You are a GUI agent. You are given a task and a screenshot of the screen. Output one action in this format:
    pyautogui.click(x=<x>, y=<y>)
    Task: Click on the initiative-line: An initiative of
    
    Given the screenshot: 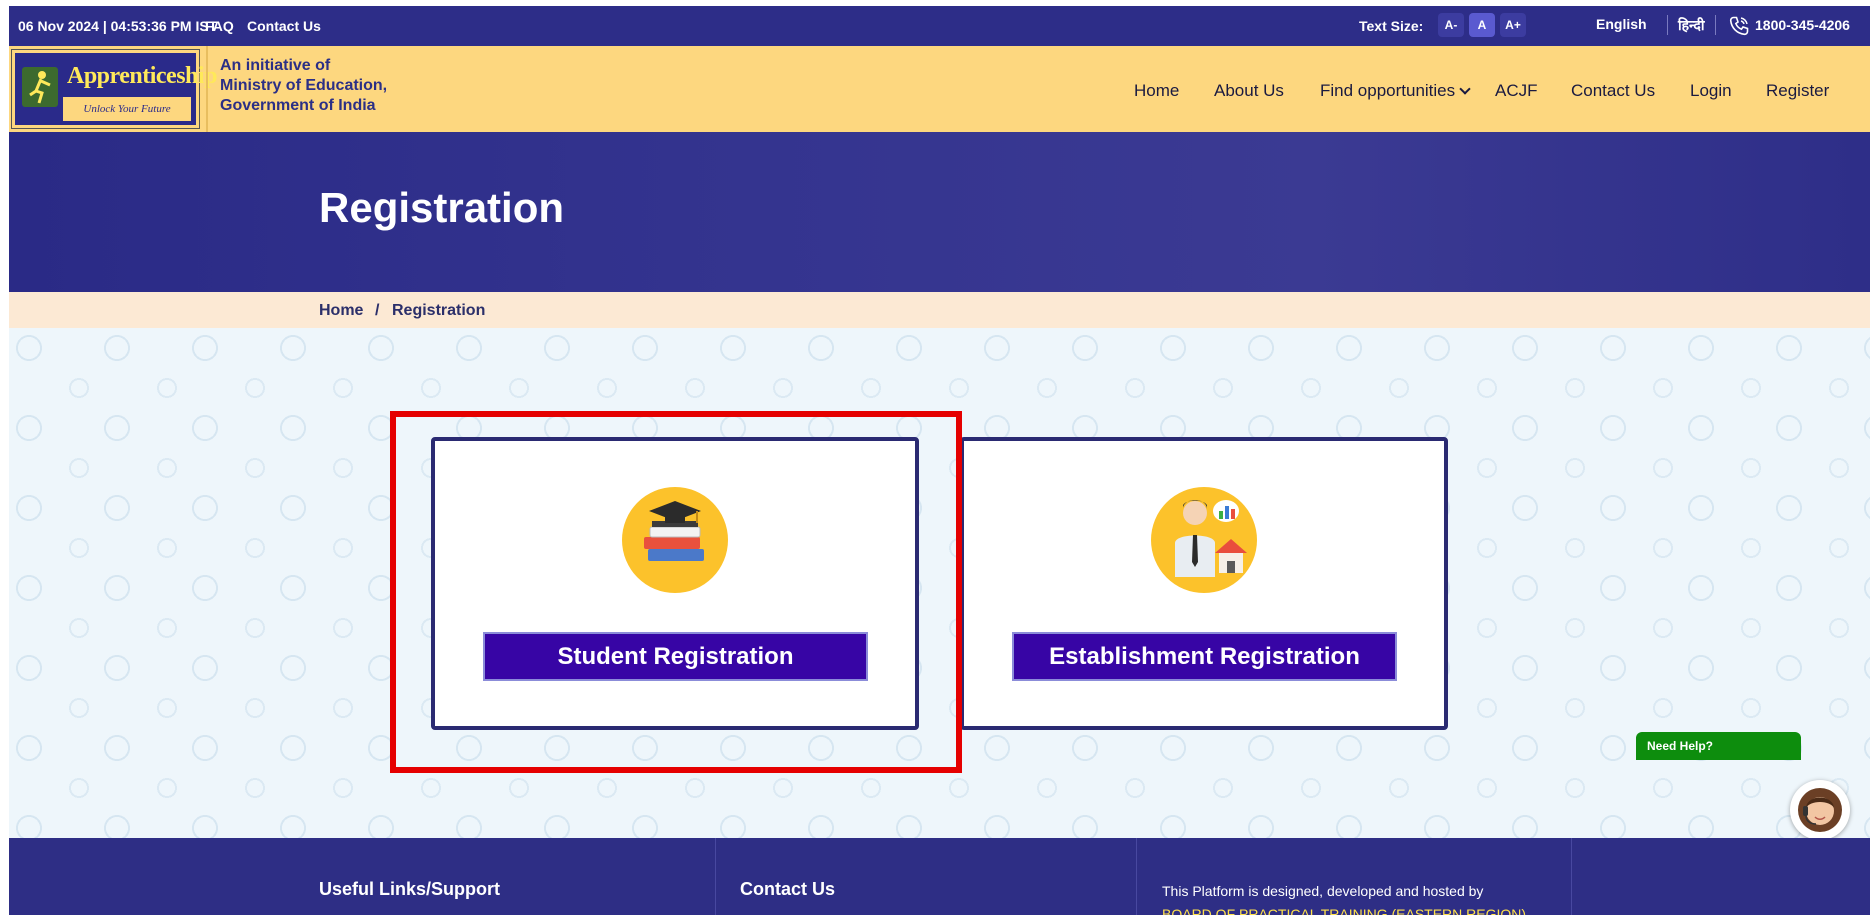 What is the action you would take?
    pyautogui.click(x=275, y=65)
    